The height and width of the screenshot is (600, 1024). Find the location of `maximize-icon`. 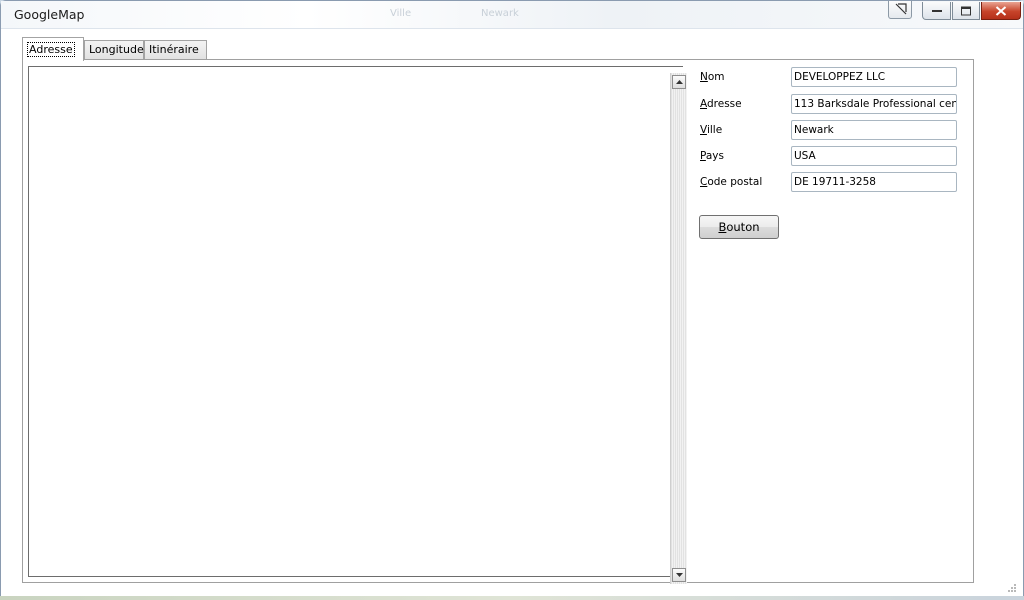

maximize-icon is located at coordinates (966, 10).